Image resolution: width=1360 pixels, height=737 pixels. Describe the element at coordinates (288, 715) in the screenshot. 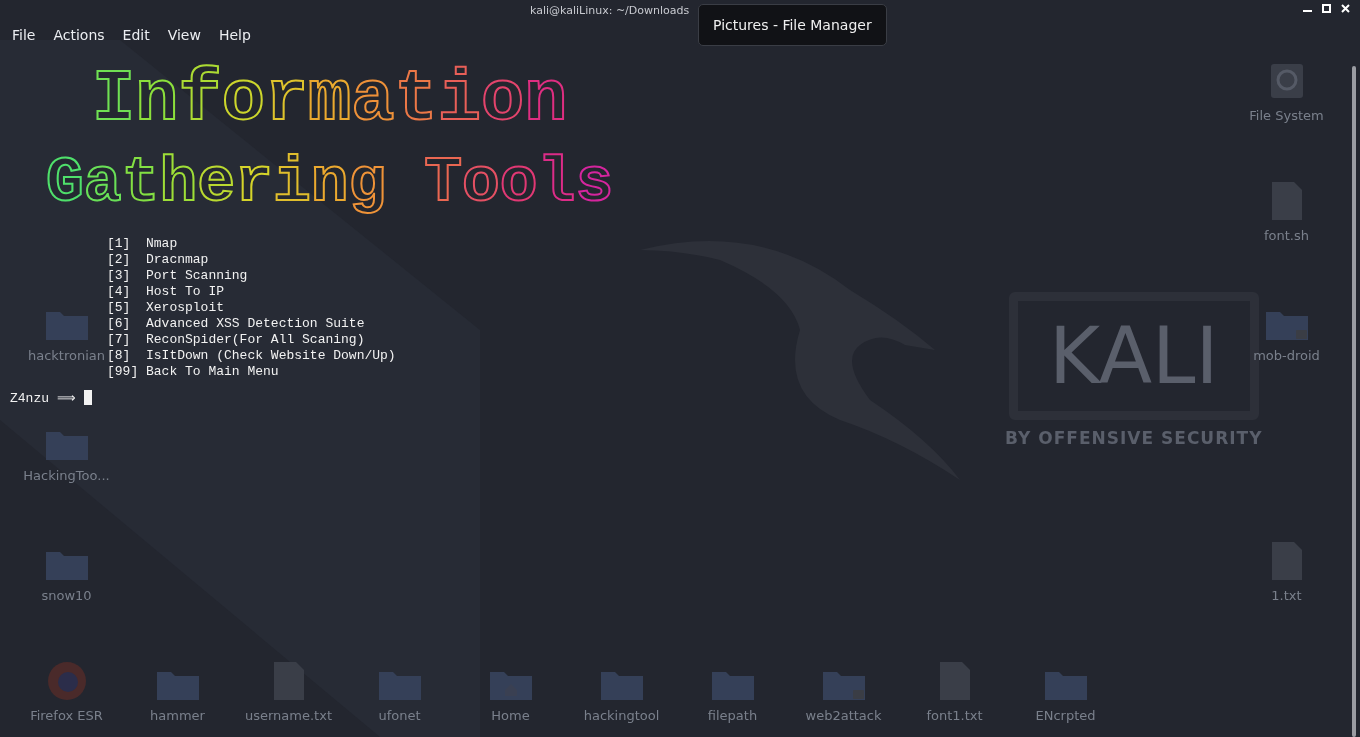

I see `desktop-icon-label: username.txt` at that location.